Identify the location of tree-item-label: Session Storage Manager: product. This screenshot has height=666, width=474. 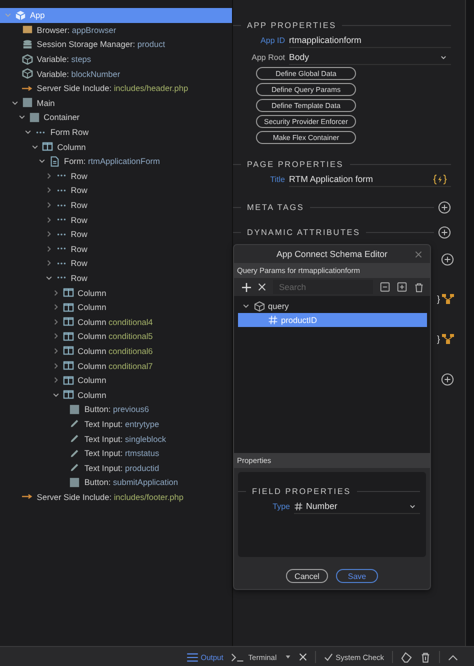
(101, 44).